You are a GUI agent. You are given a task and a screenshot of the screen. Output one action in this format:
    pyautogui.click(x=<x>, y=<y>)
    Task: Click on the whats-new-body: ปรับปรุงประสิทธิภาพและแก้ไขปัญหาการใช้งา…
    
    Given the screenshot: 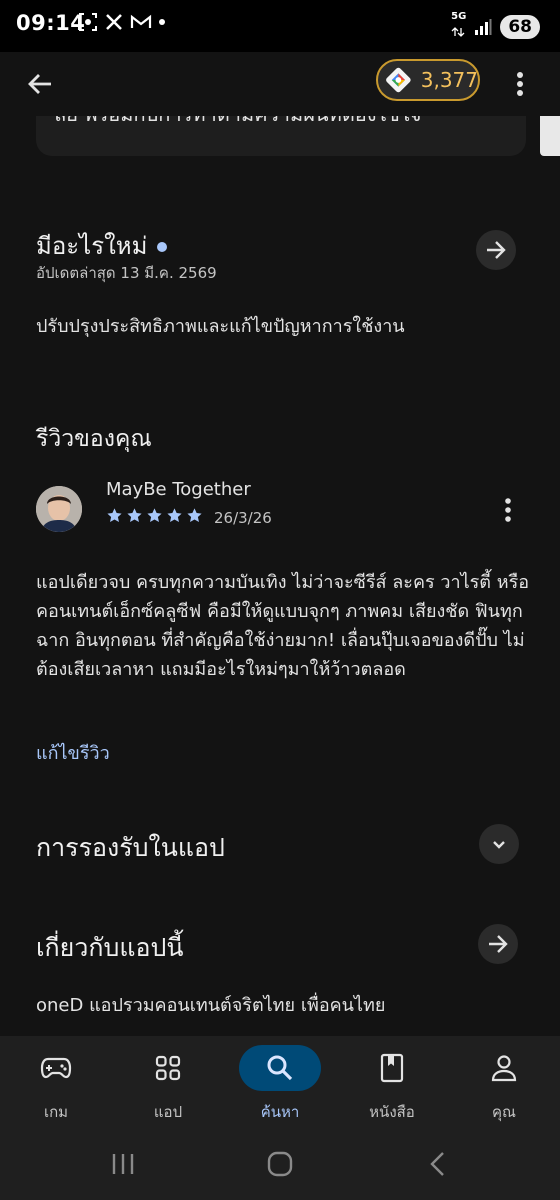 What is the action you would take?
    pyautogui.click(x=220, y=326)
    